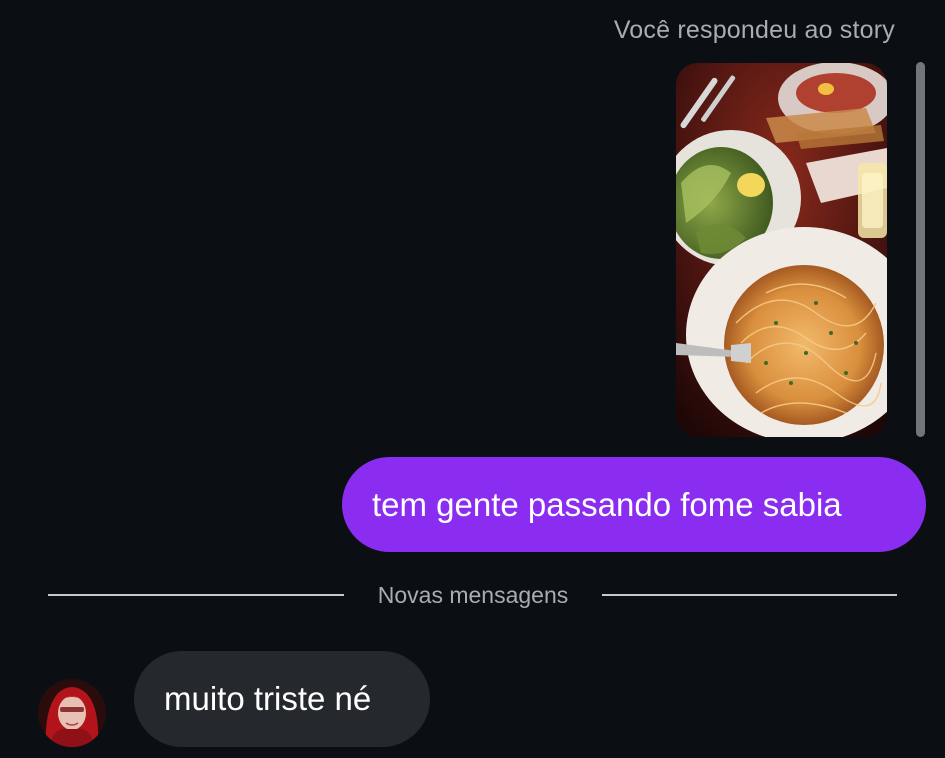  What do you see at coordinates (749, 595) in the screenshot?
I see `divider-line-right` at bounding box center [749, 595].